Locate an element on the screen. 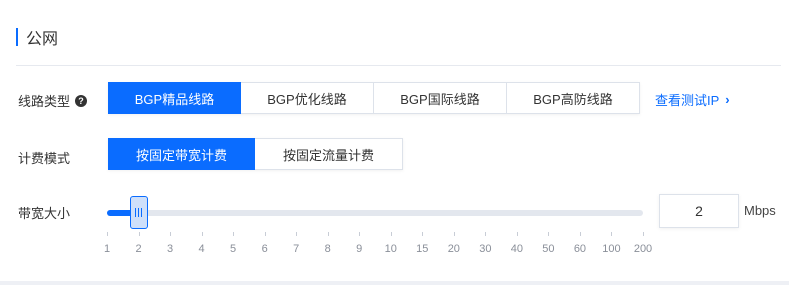 This screenshot has height=285, width=789. help-icon: ? is located at coordinates (81, 100).